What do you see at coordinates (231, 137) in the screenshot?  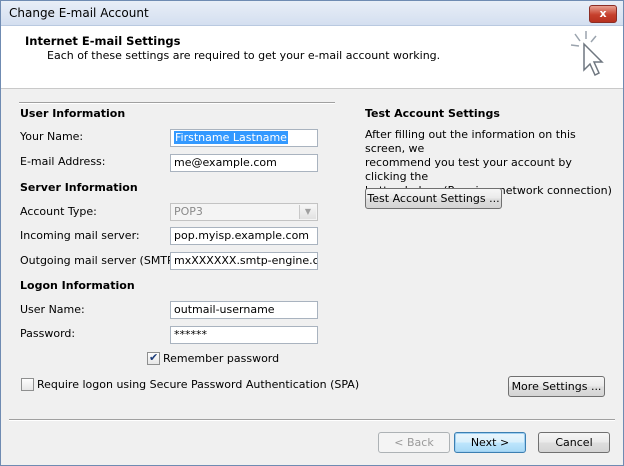 I see `your-name-value: Firstname Lastname` at bounding box center [231, 137].